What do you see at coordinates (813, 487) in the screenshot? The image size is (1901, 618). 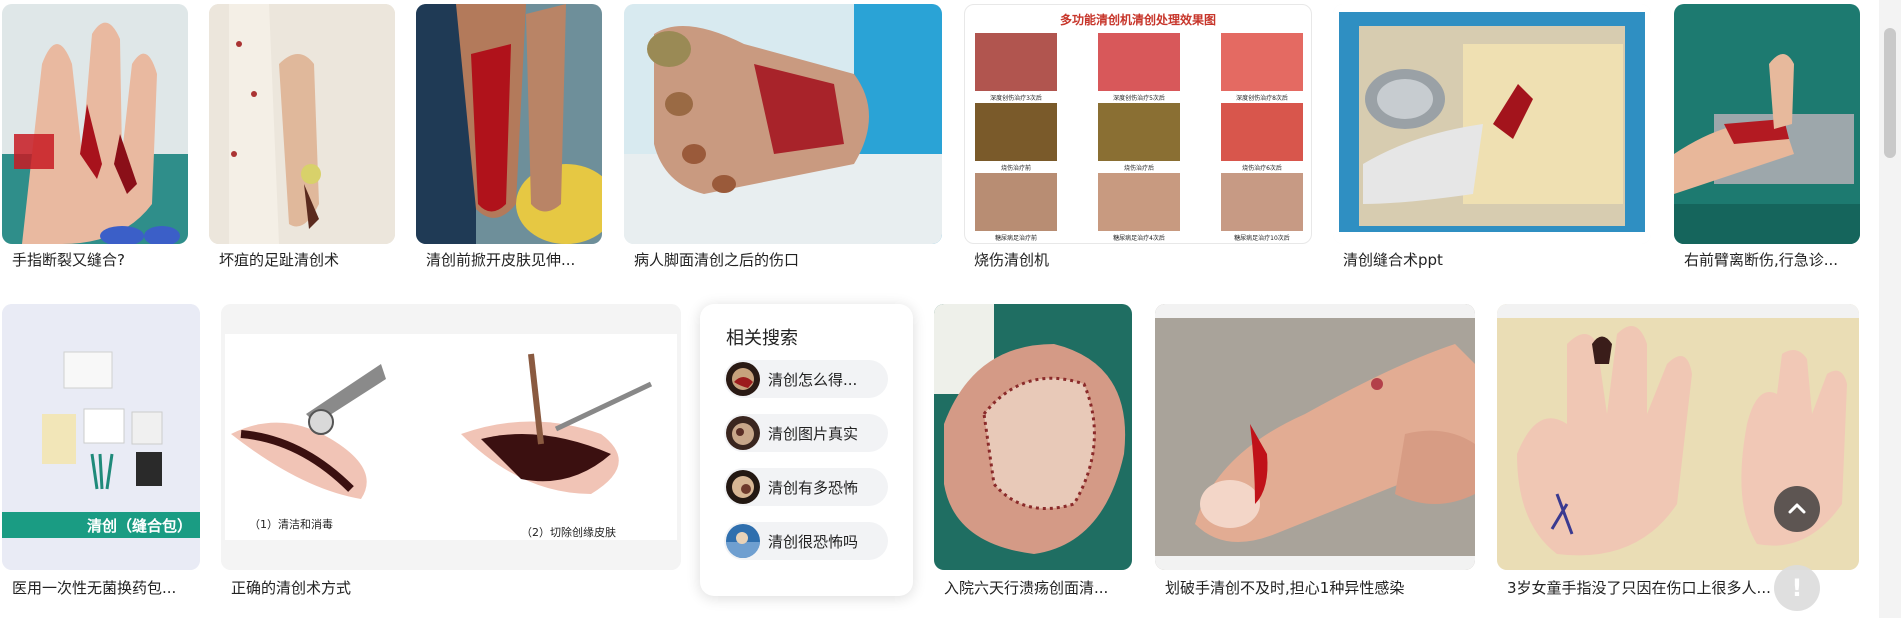 I see `related-search-label: 清创有多恐怖` at bounding box center [813, 487].